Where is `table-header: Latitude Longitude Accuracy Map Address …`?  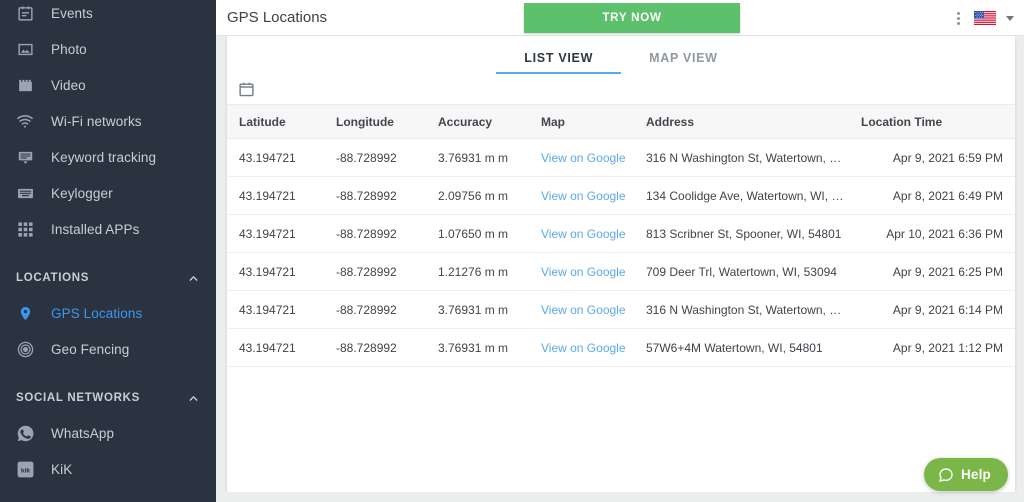 table-header: Latitude Longitude Accuracy Map Address … is located at coordinates (621, 121).